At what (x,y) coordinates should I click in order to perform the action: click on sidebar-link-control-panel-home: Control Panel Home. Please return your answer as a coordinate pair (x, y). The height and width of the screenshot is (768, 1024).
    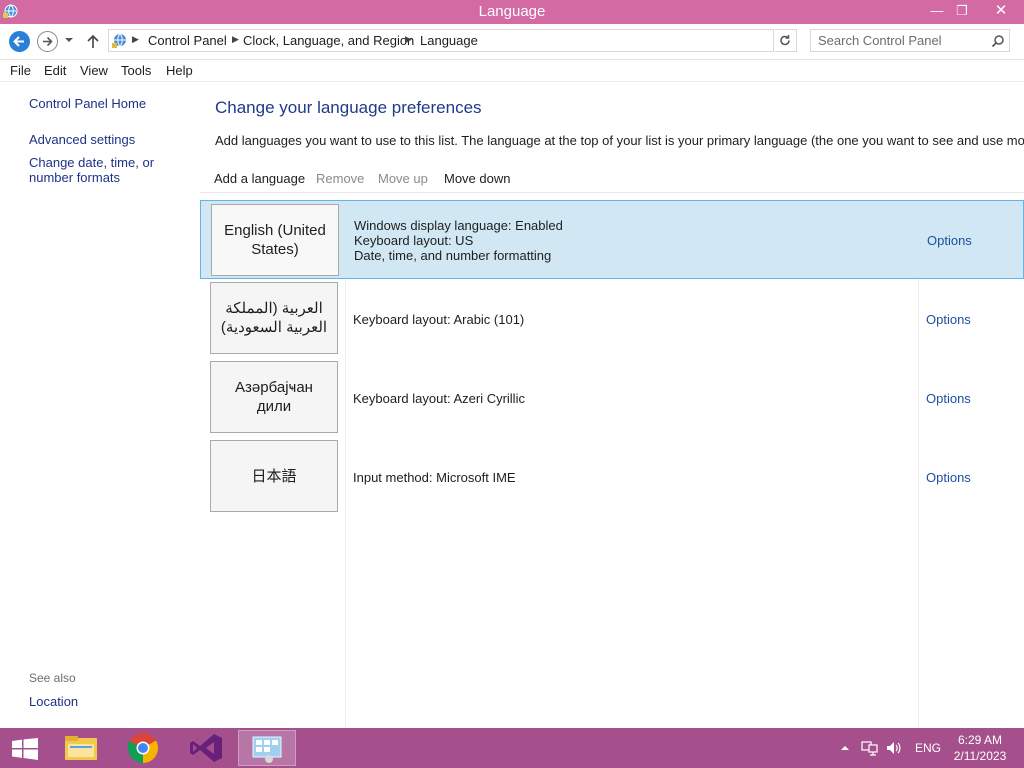
    Looking at the image, I should click on (87, 103).